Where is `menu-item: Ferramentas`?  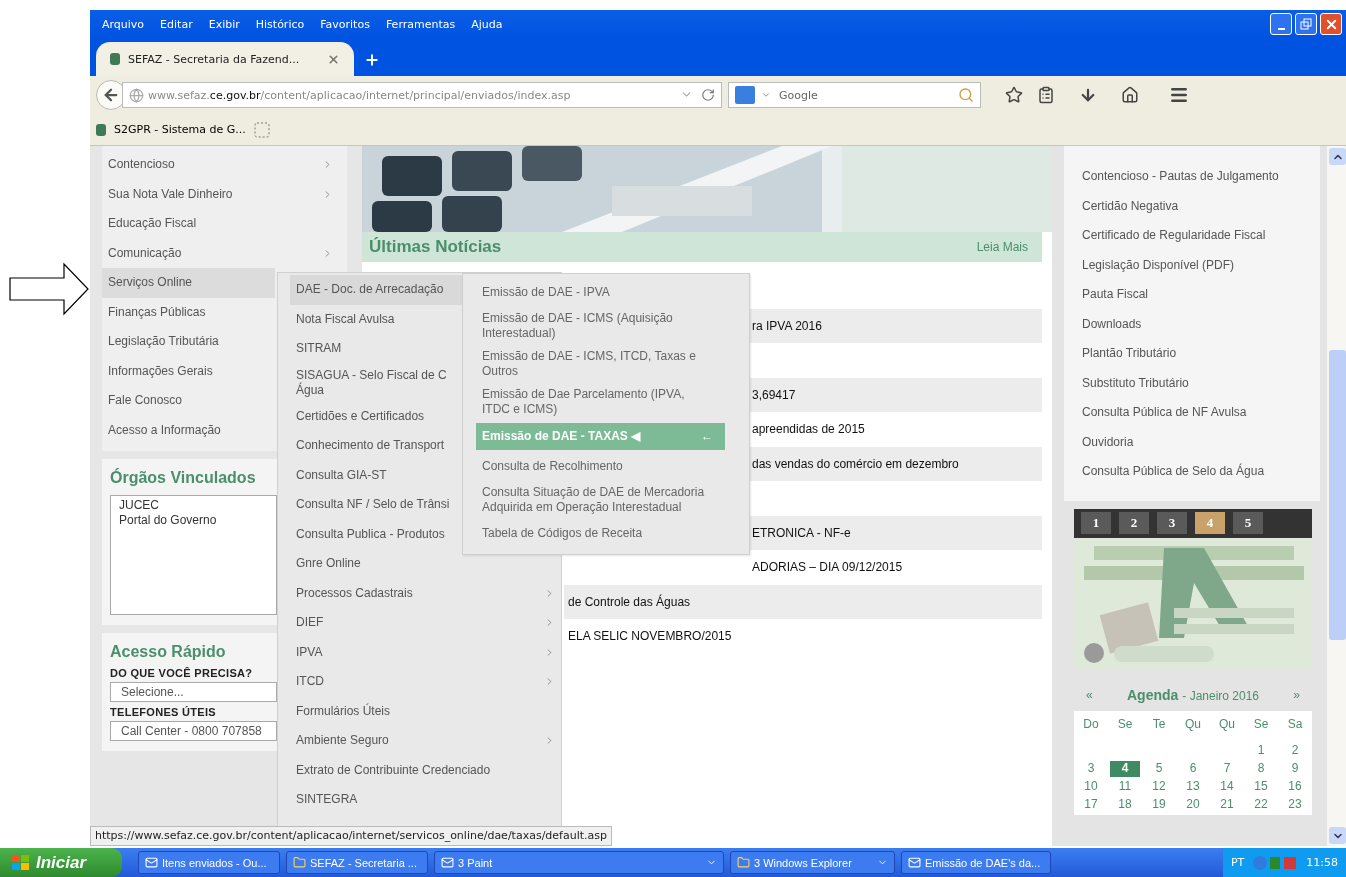
menu-item: Ferramentas is located at coordinates (420, 24).